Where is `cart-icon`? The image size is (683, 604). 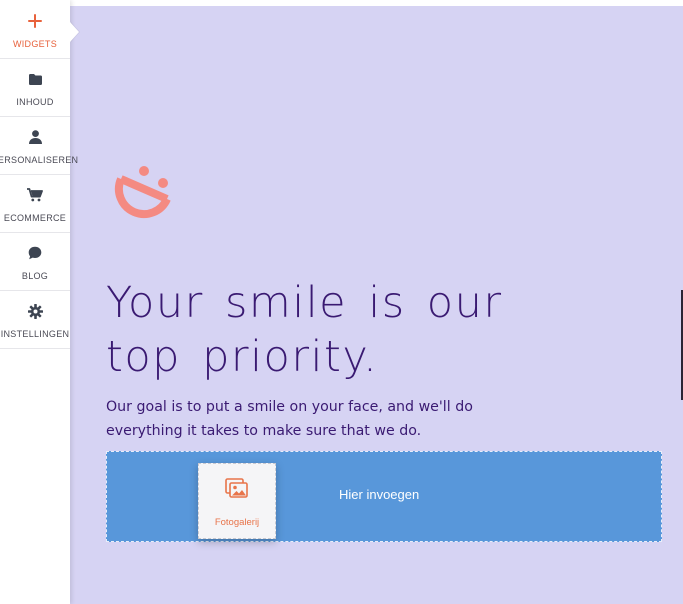 cart-icon is located at coordinates (35, 195).